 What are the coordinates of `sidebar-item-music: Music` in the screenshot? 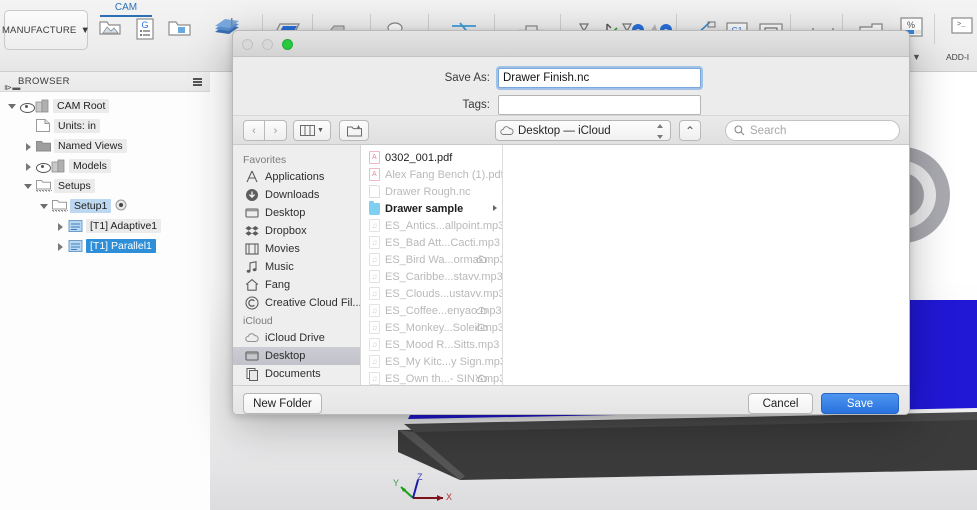 It's located at (296, 267).